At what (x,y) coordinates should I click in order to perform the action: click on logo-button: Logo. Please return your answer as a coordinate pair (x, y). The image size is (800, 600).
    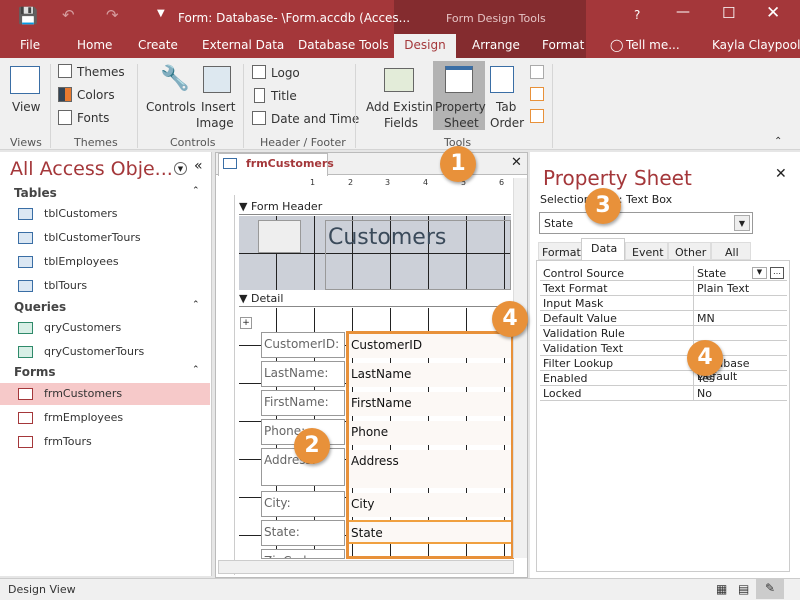
    Looking at the image, I should click on (285, 73).